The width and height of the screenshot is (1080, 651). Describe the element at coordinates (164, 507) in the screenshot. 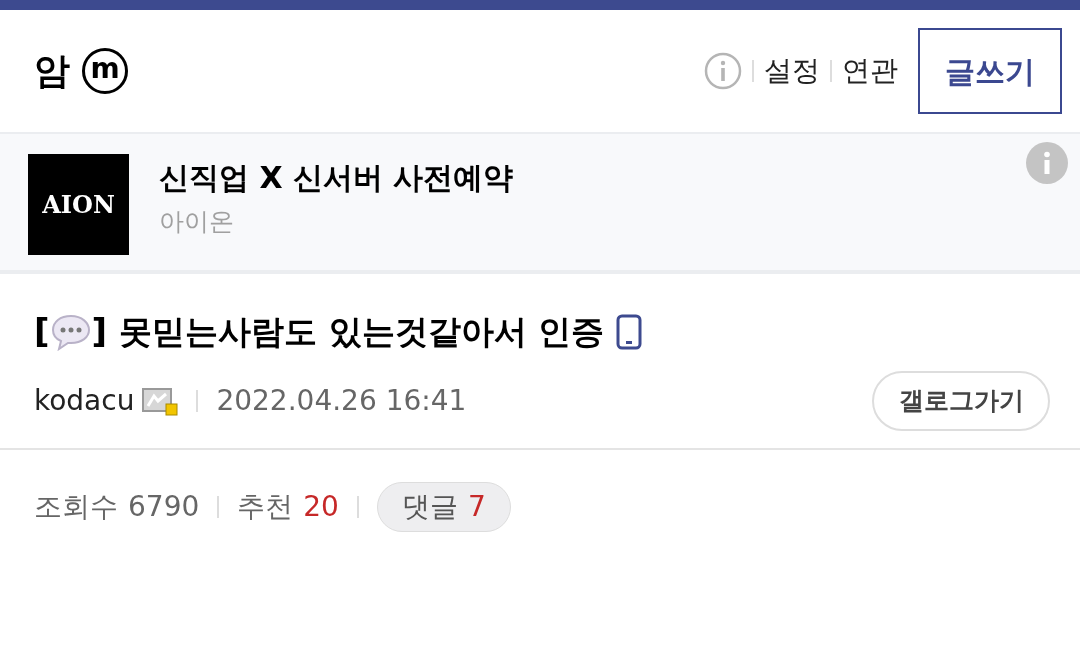

I see `views-count: 6790` at that location.